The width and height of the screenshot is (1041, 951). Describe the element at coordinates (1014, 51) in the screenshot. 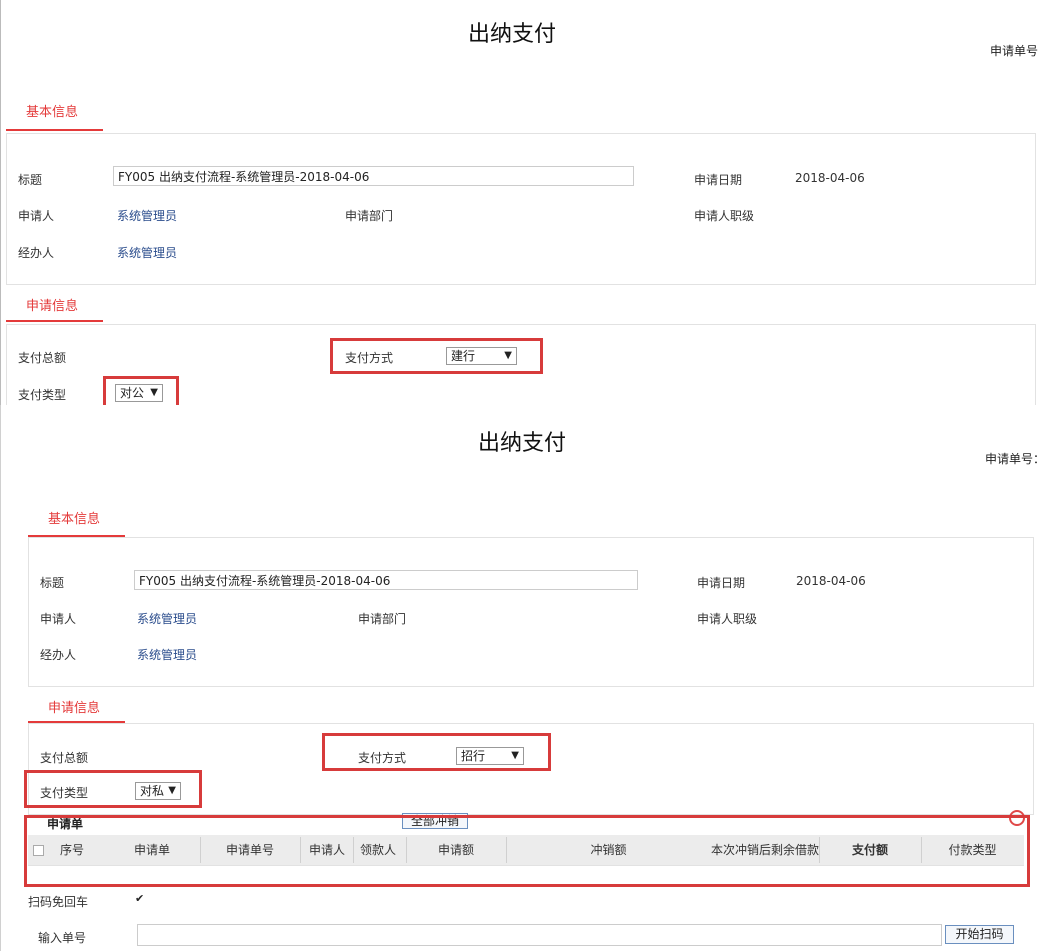

I see `application-number-label: 申请单号` at that location.